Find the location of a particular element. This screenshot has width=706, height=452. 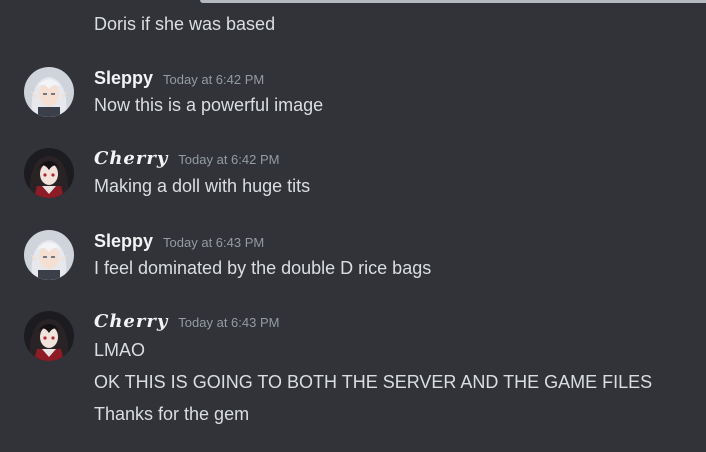

message-header: Cherry Today at 6:43 PM is located at coordinates (186, 322).